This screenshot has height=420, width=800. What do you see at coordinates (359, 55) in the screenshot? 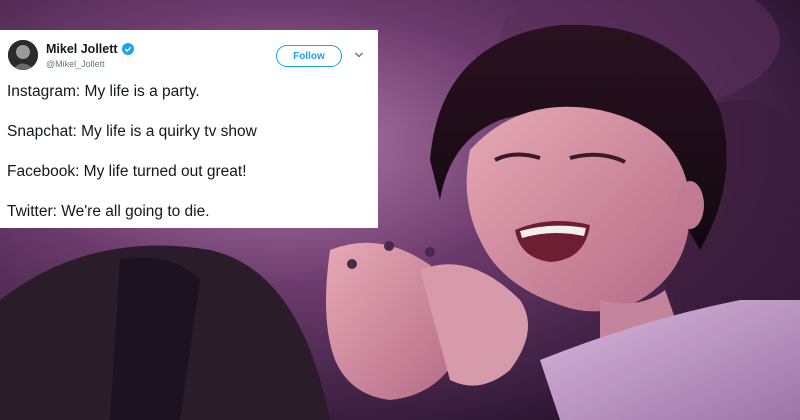
I see `chevron-down-icon` at bounding box center [359, 55].